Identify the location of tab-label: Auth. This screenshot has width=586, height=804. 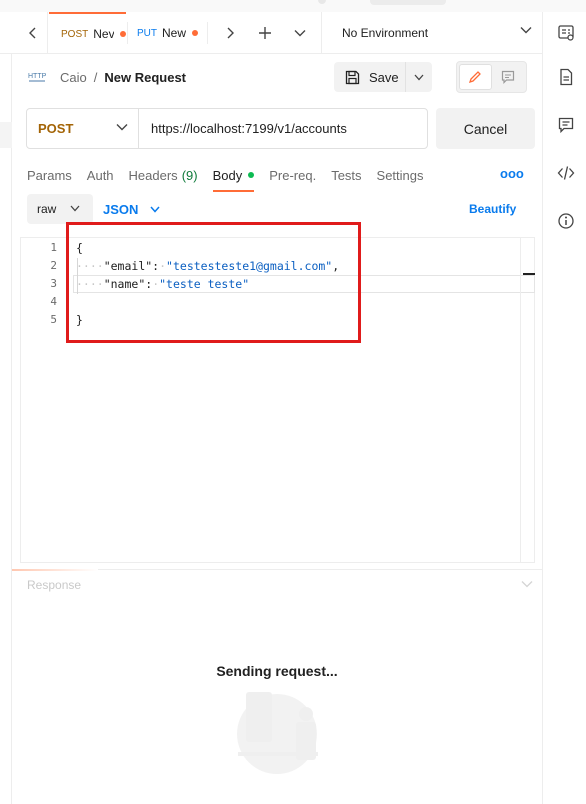
(100, 175).